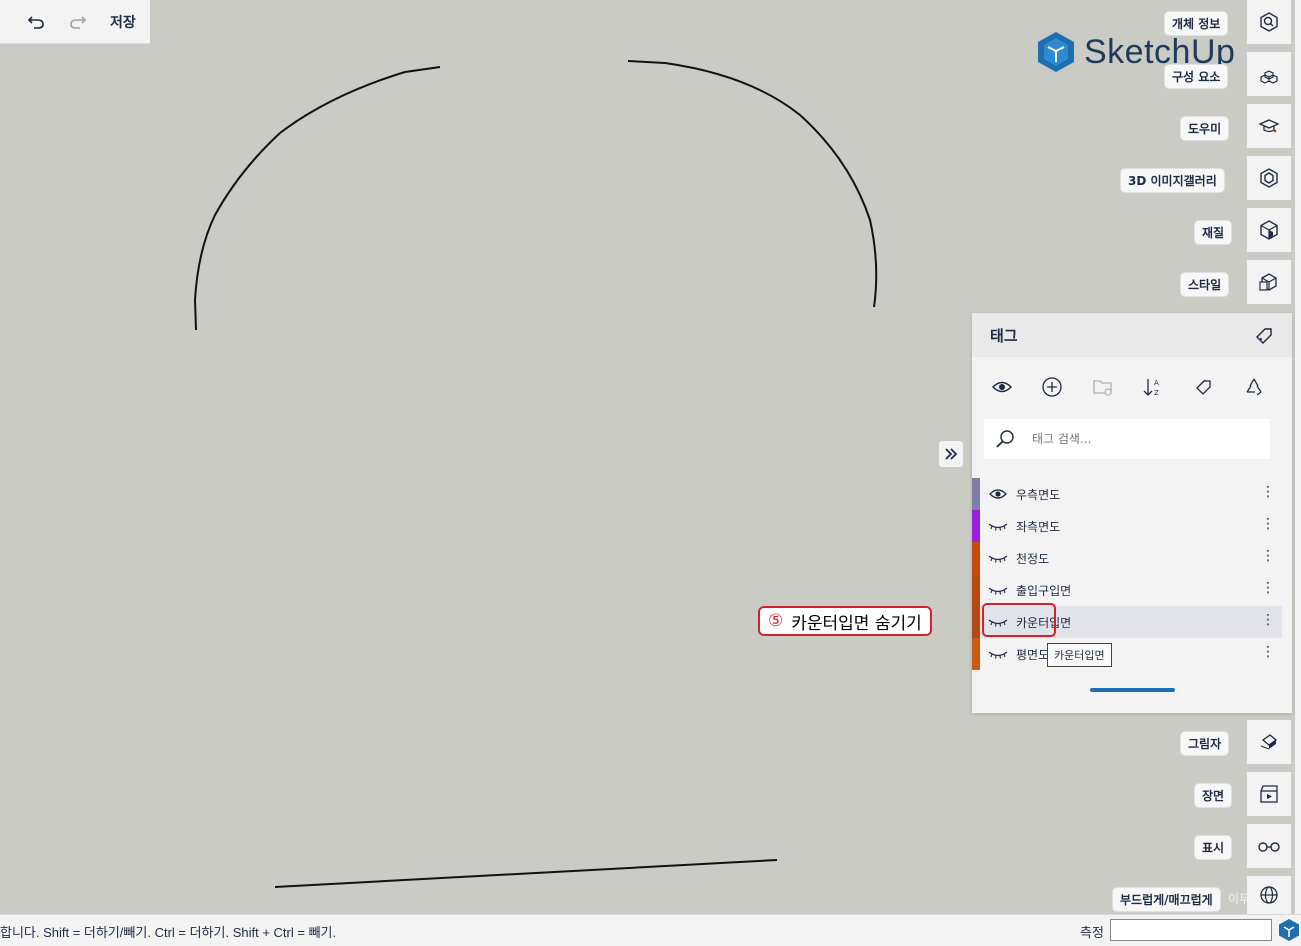 This screenshot has width=1301, height=946. Describe the element at coordinates (526, 873) in the screenshot. I see `floor-line` at that location.